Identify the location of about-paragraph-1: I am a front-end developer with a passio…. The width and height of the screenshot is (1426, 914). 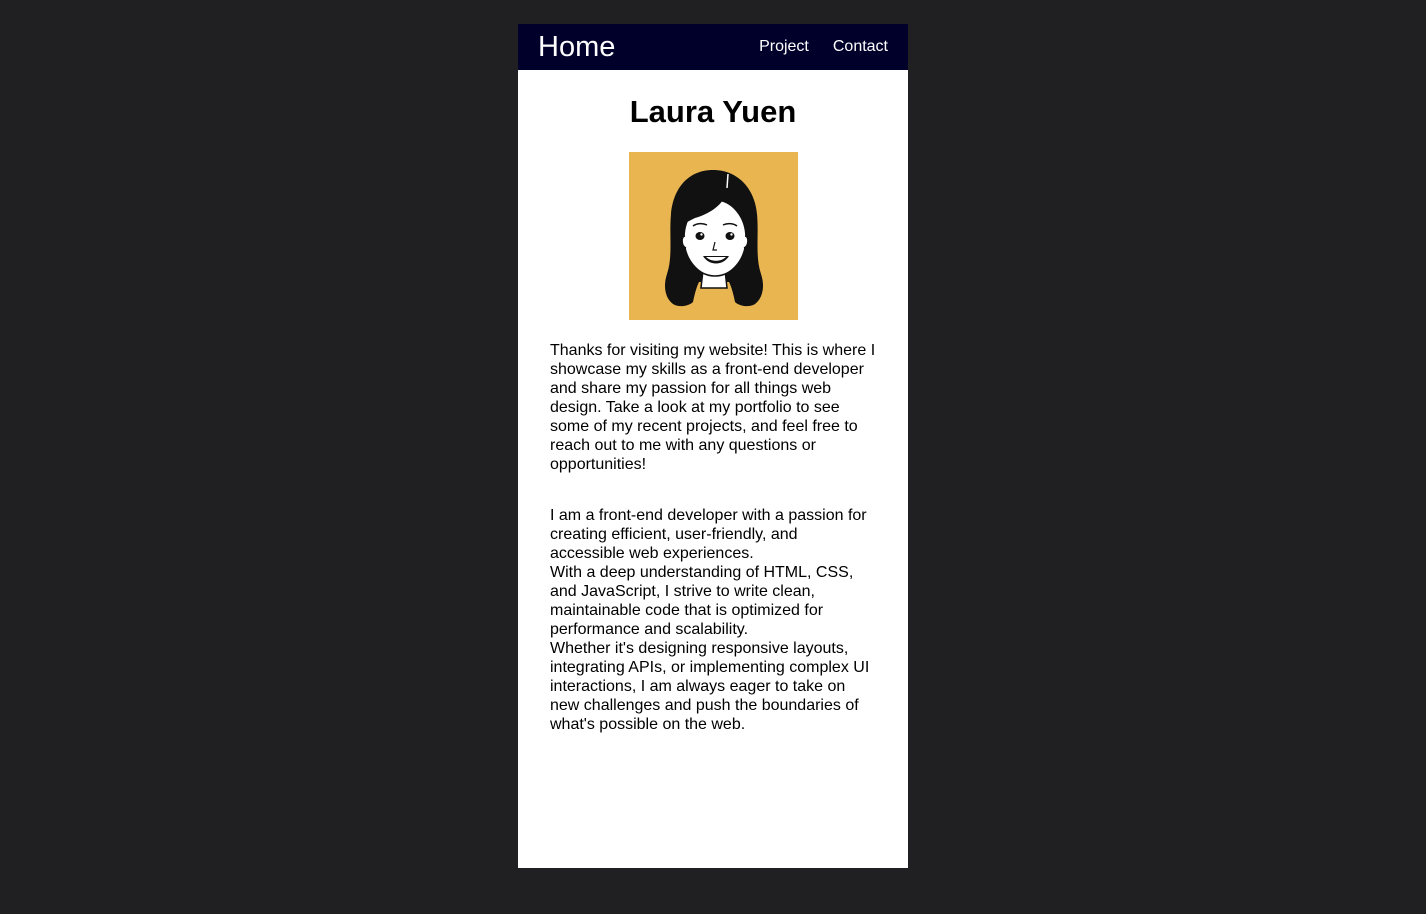
(708, 534).